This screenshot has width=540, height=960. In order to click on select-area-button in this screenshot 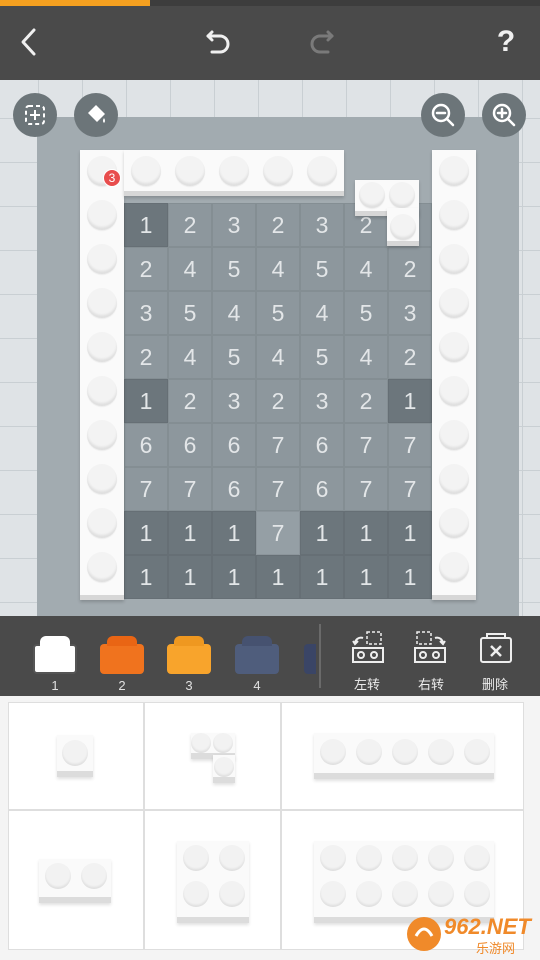, I will do `click(35, 115)`.